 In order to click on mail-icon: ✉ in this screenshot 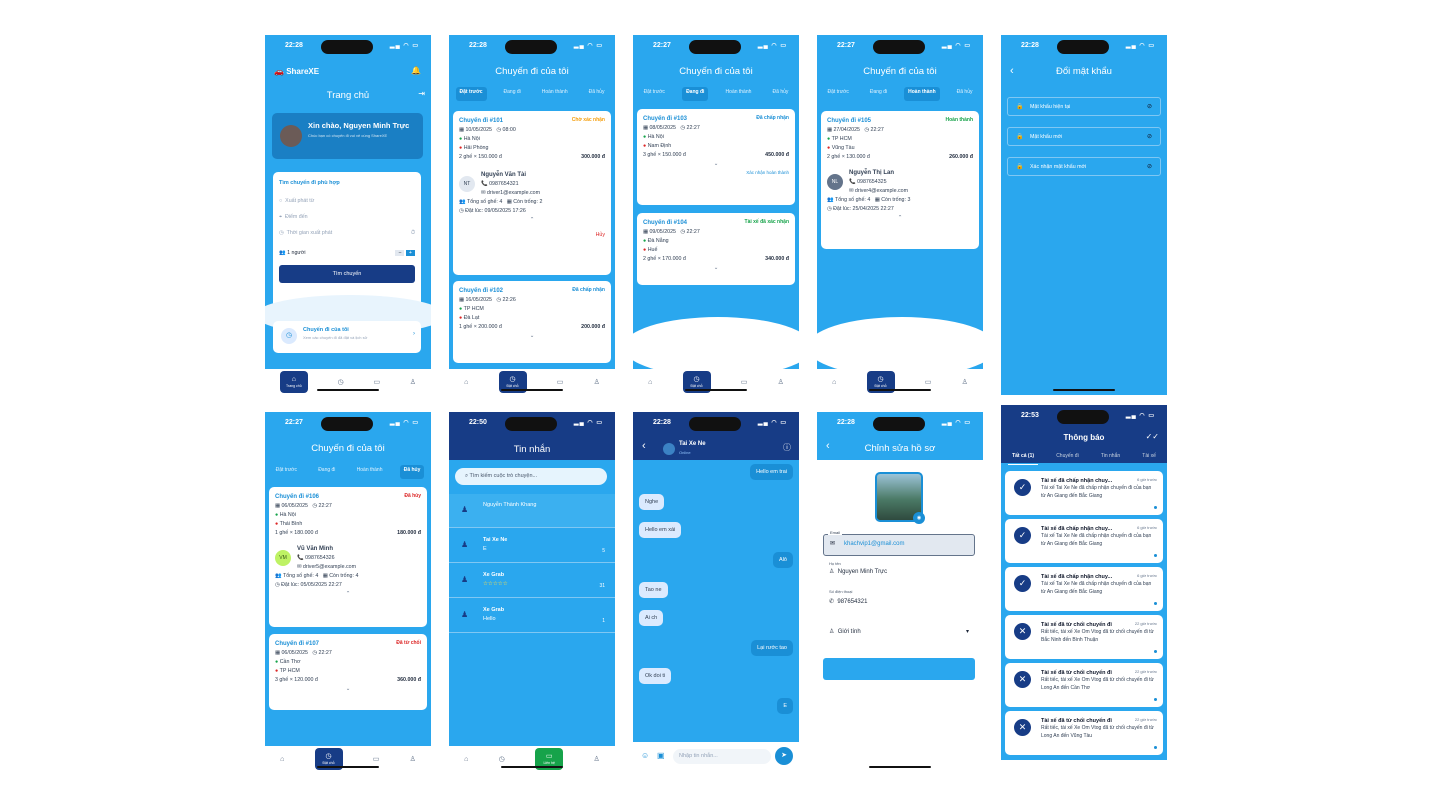, I will do `click(833, 544)`.